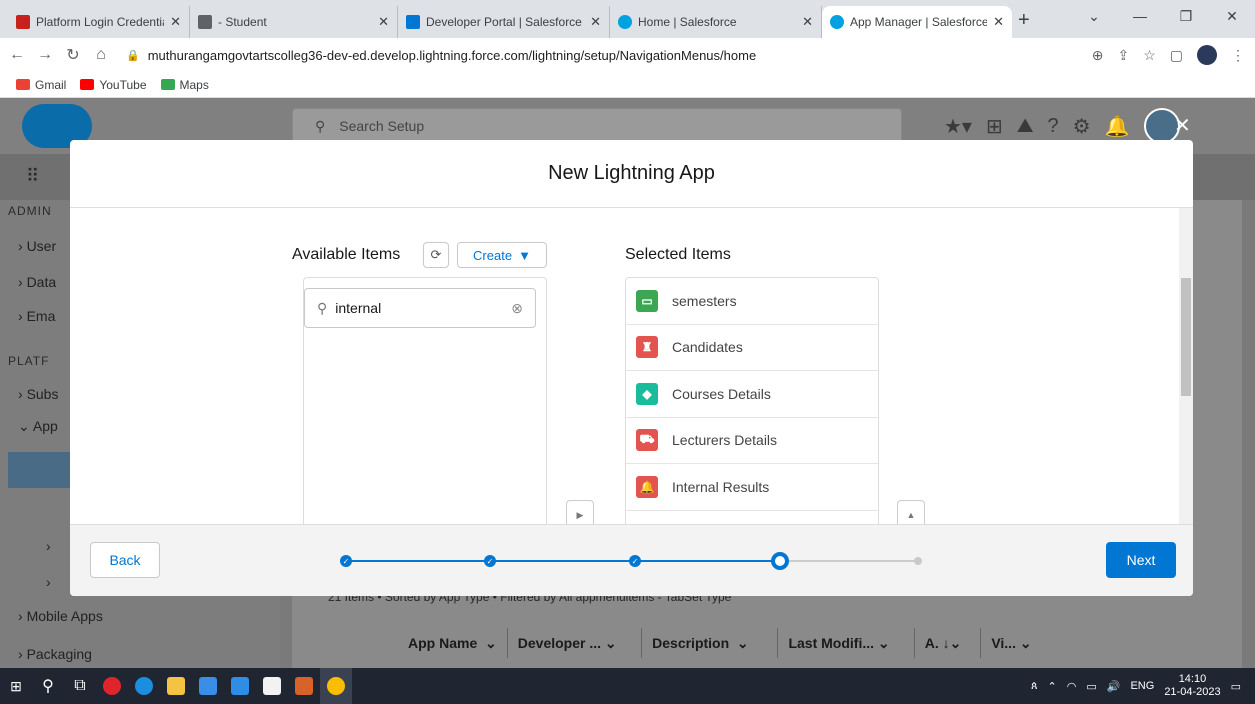 The width and height of the screenshot is (1255, 704). I want to click on modal-footer: Back ✓ ✓ ✓ Next, so click(631, 560).